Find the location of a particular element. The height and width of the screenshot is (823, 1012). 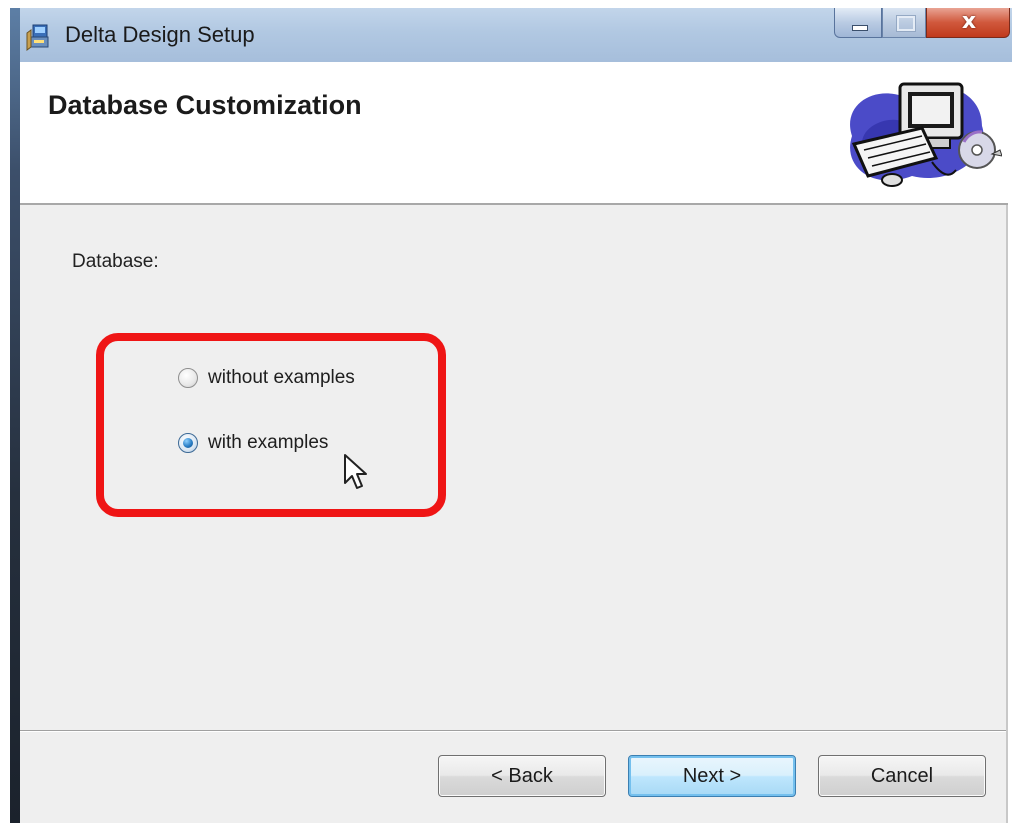

maximize-button is located at coordinates (904, 23).